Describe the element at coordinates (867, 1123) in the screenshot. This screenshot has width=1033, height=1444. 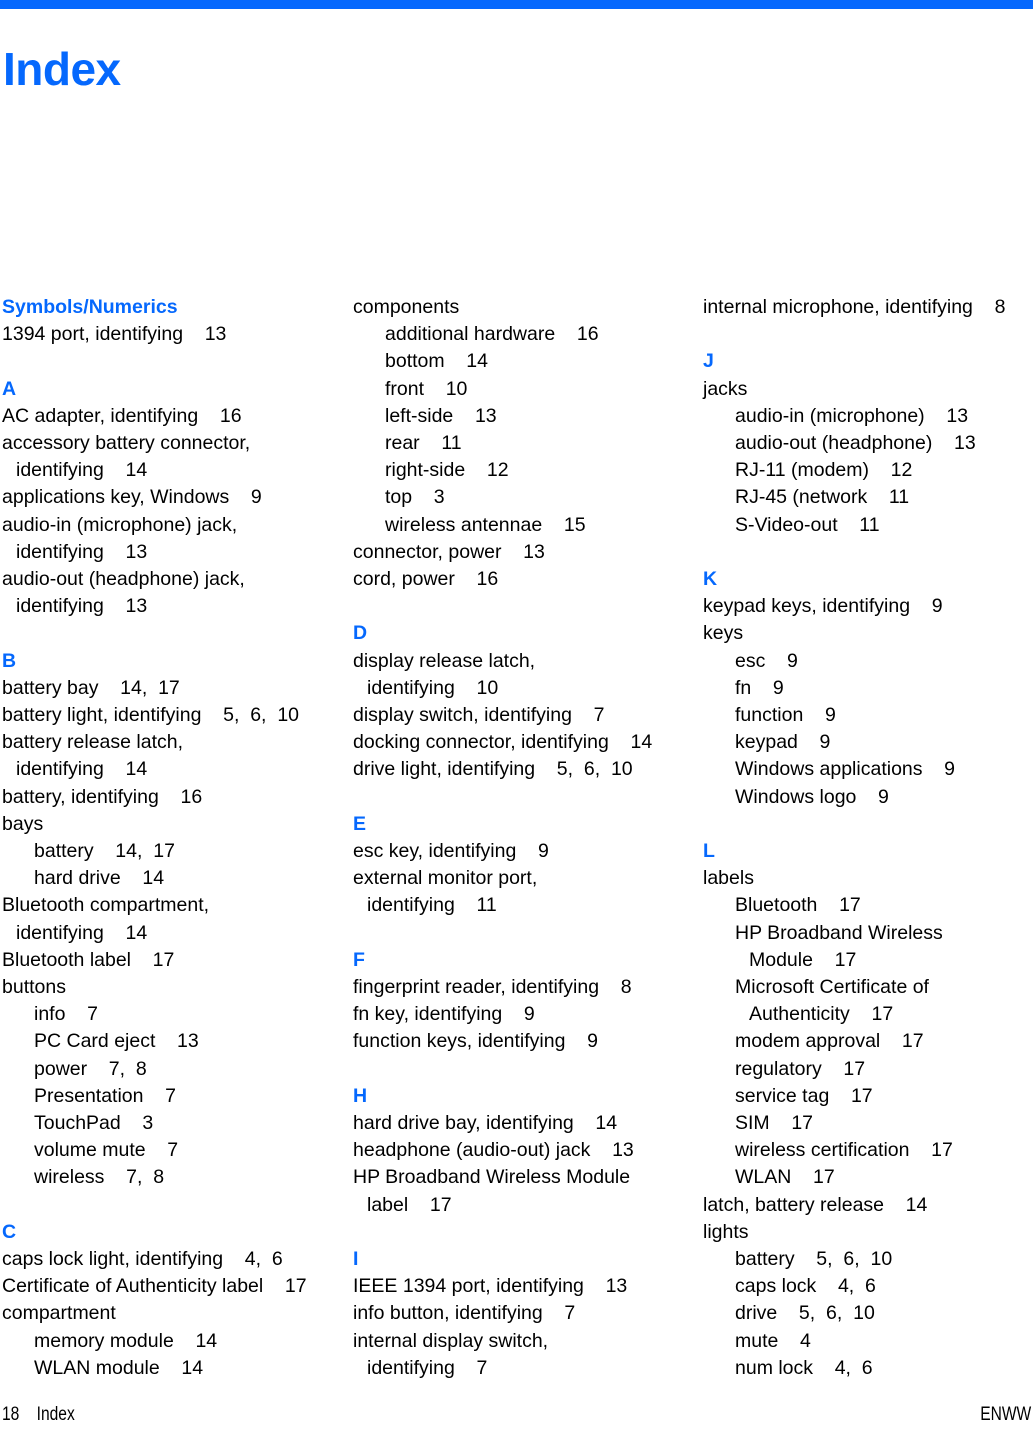
I see `index-subentry: SIM 17` at that location.